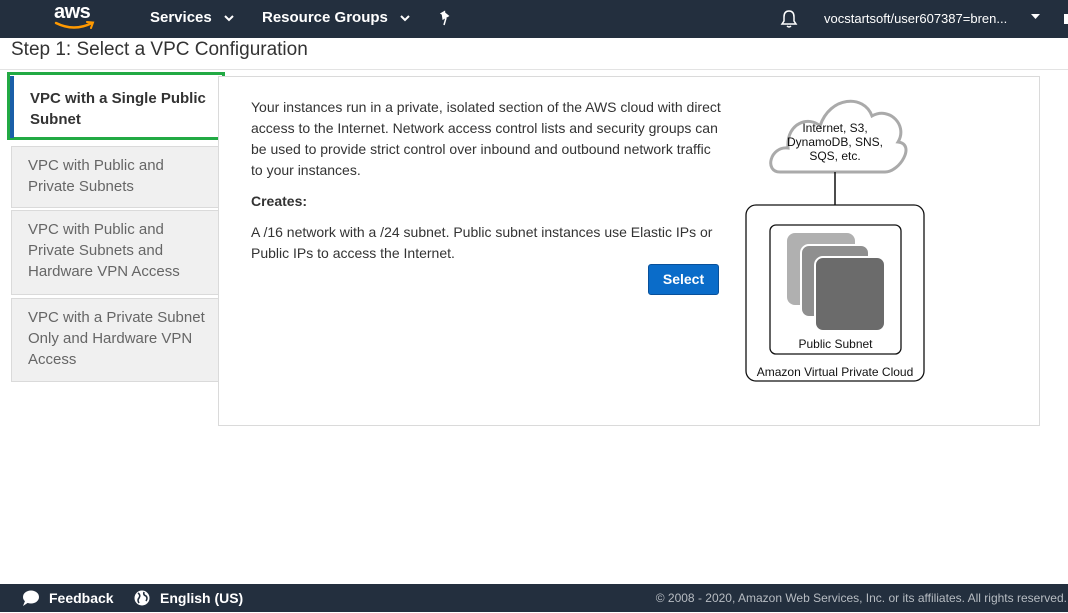  Describe the element at coordinates (1066, 19) in the screenshot. I see `truncated-nav-item` at that location.